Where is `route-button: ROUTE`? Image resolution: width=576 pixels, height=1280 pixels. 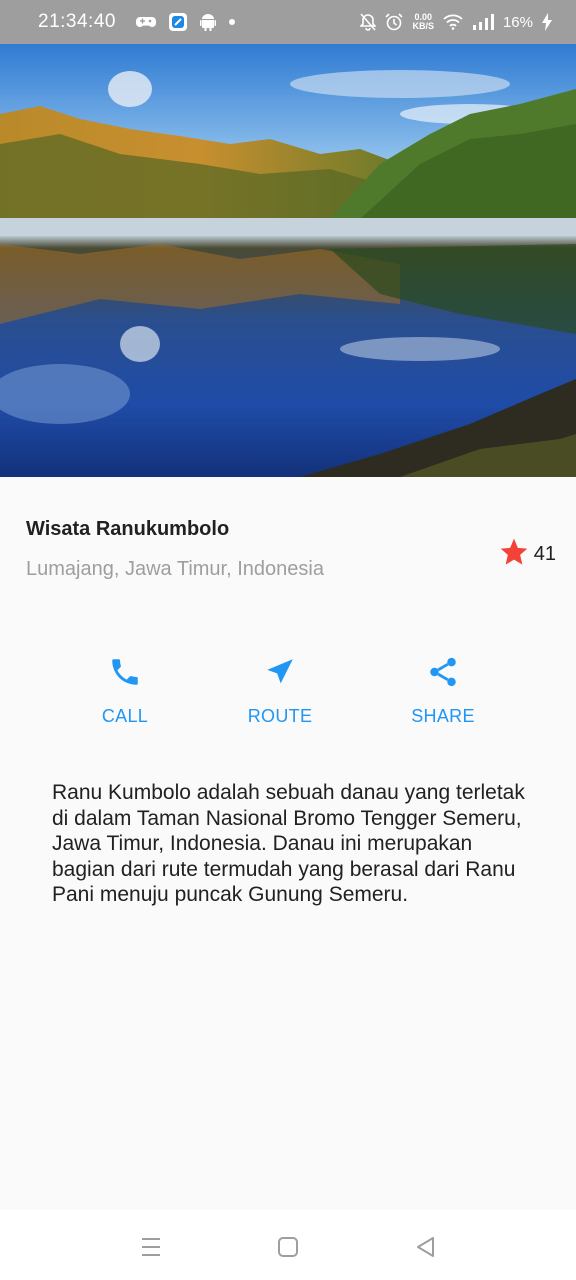
route-button: ROUTE is located at coordinates (280, 692).